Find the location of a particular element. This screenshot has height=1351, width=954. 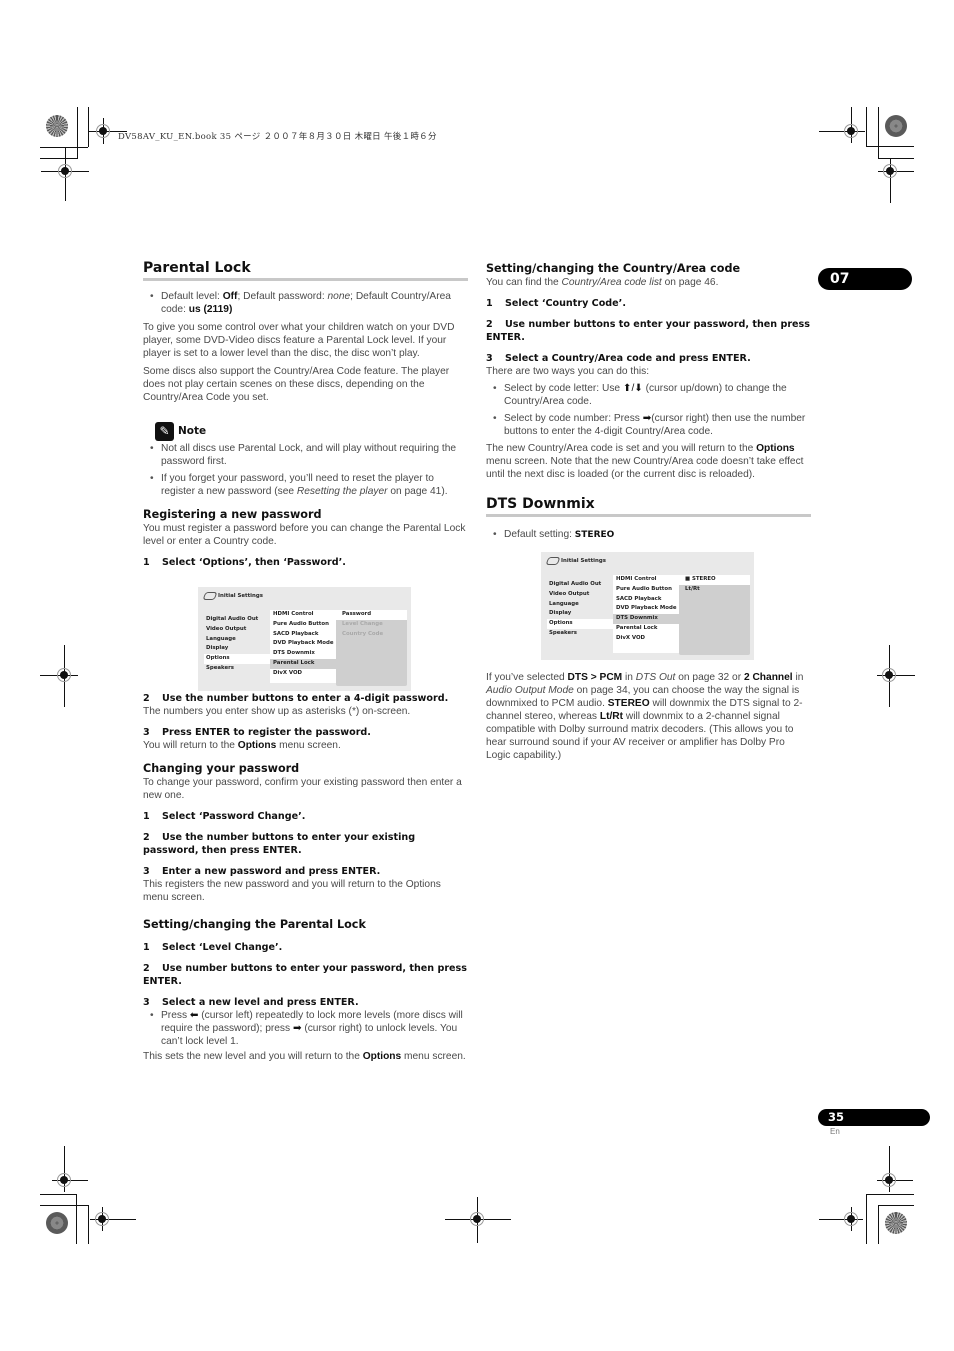

subsection-title: Registering a new password is located at coordinates (232, 514).